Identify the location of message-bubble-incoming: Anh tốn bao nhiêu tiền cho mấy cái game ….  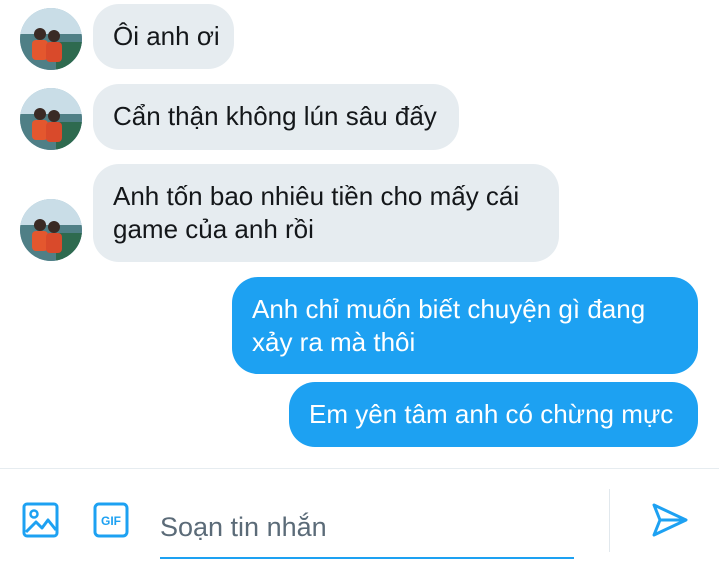
(326, 213).